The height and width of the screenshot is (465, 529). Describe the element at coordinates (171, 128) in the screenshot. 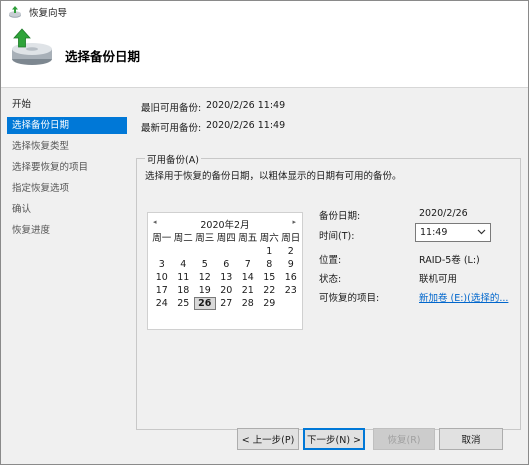

I see `newest-backup-label: 最新可用备份:` at that location.